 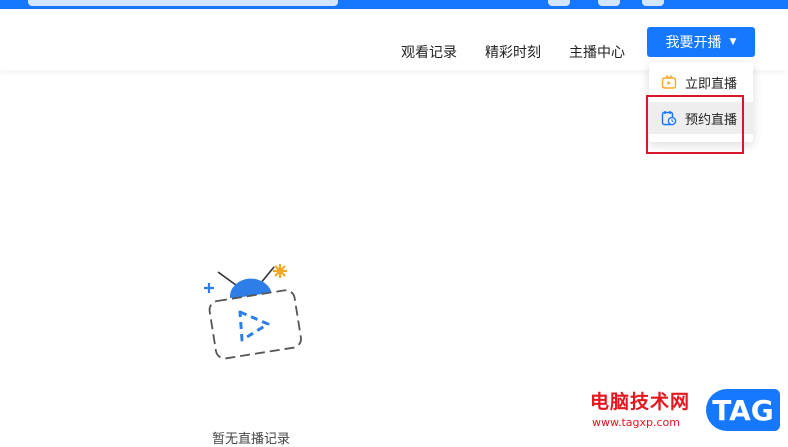 I want to click on page-header: 观看记录 精彩时刻 主播中心 我要开播 ▼, so click(x=394, y=39).